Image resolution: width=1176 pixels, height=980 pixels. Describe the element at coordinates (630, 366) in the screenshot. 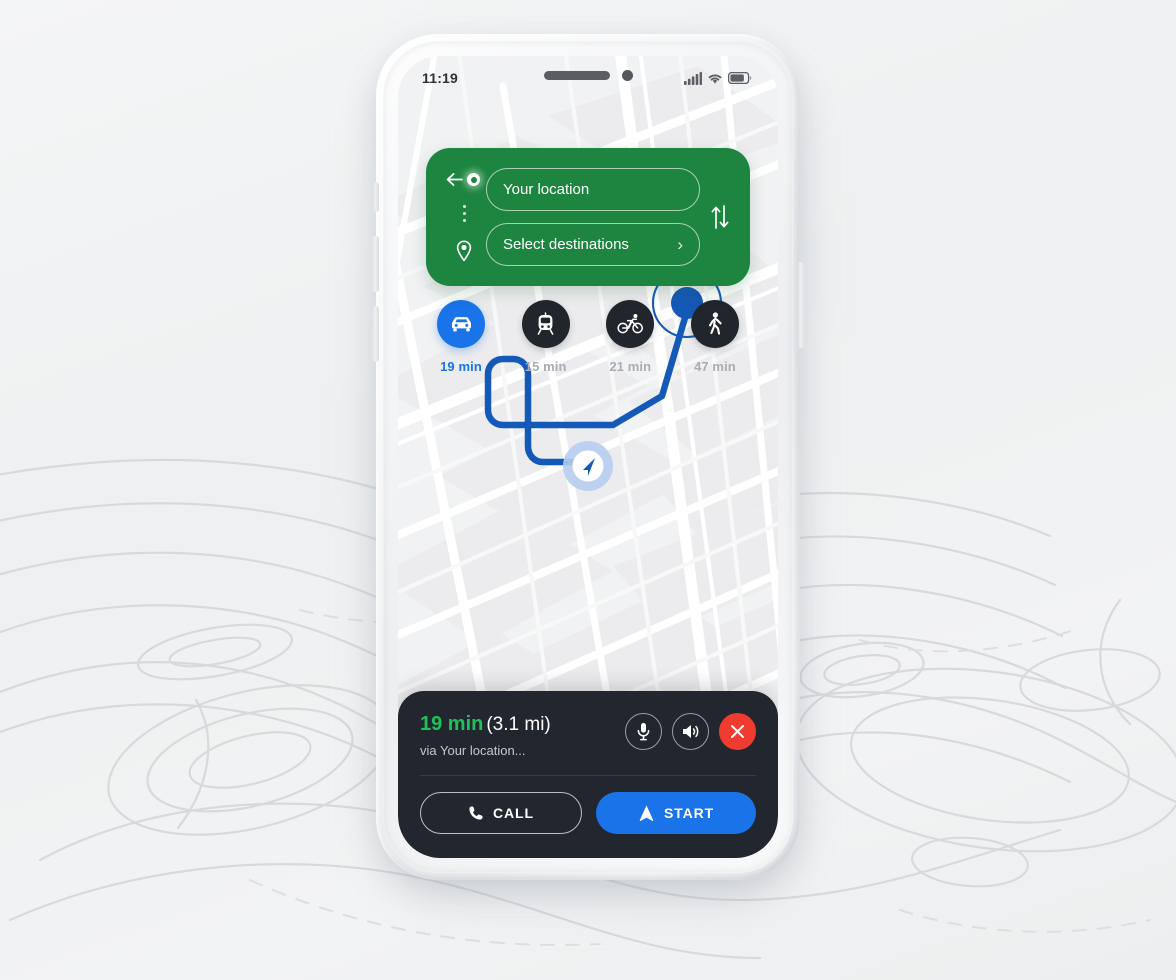

I see `bike-mode-time: 21 min` at that location.